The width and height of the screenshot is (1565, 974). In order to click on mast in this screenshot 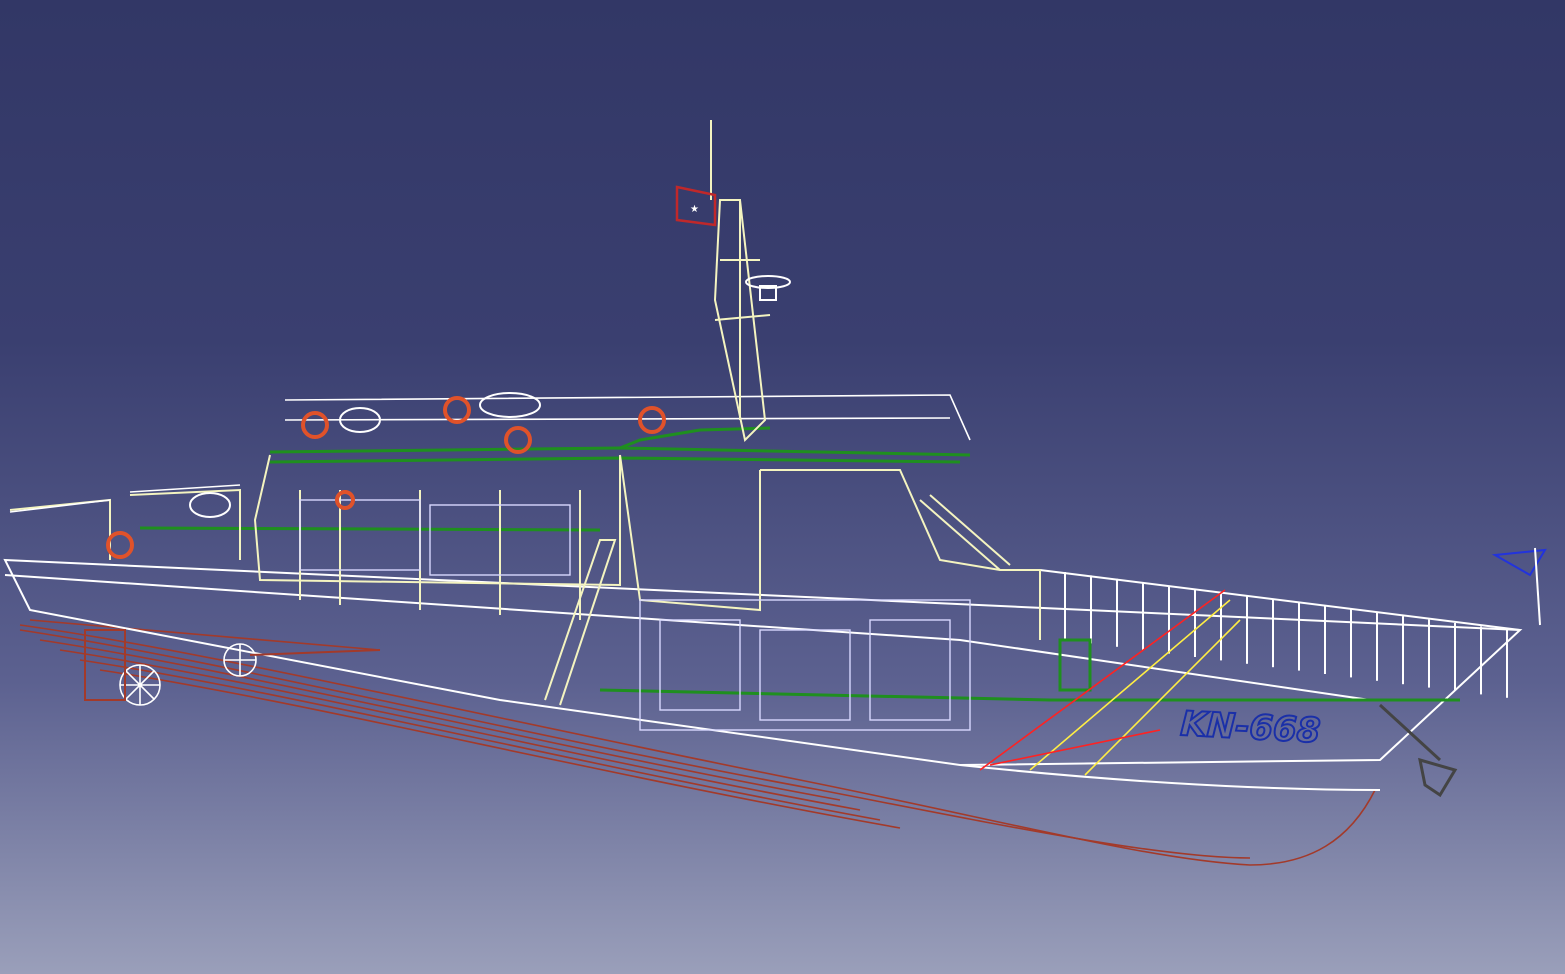, I will do `click(740, 281)`.